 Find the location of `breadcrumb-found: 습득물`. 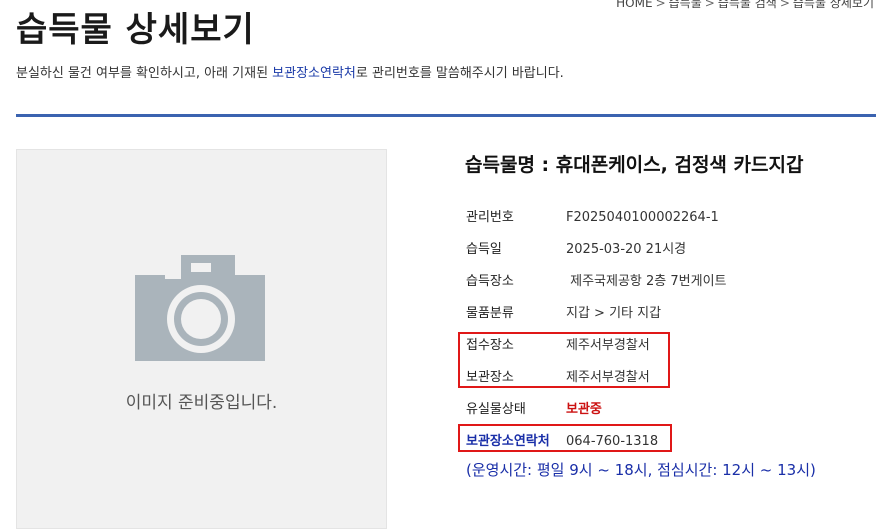

breadcrumb-found: 습득물 is located at coordinates (685, 5).